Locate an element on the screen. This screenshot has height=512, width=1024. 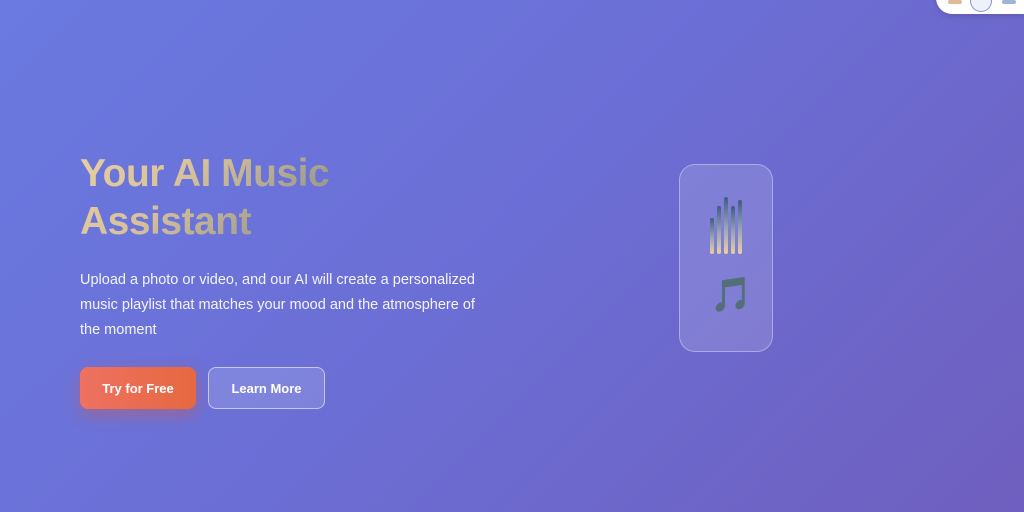
try-for-free-button: Try for Free is located at coordinates (138, 388).